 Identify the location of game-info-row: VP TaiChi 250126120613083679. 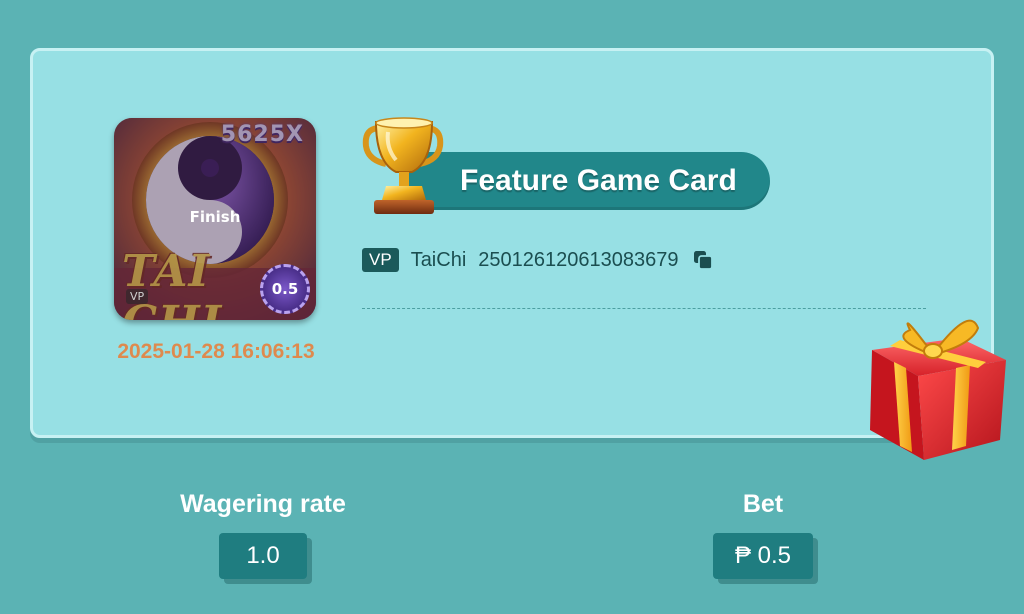
(538, 260).